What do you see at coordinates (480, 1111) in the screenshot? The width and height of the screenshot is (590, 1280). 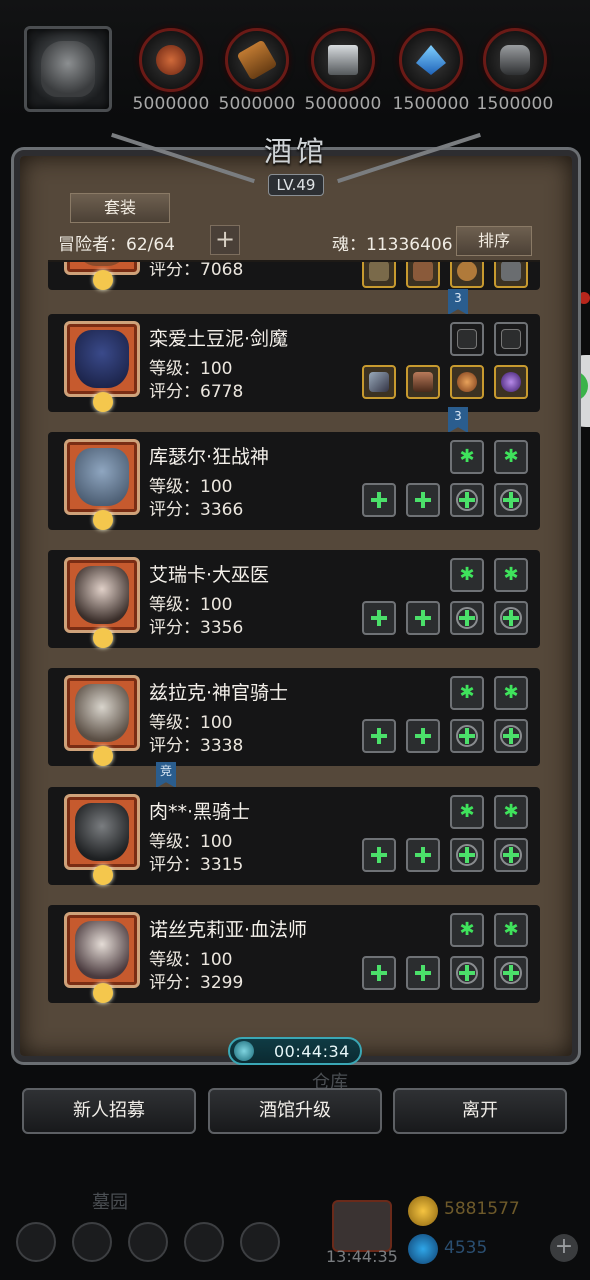 I see `leave-button: 离开` at bounding box center [480, 1111].